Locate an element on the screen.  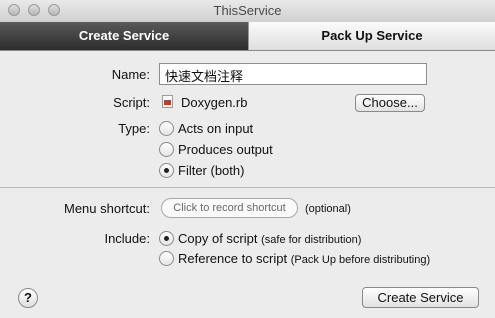
help-button: ? is located at coordinates (28, 298).